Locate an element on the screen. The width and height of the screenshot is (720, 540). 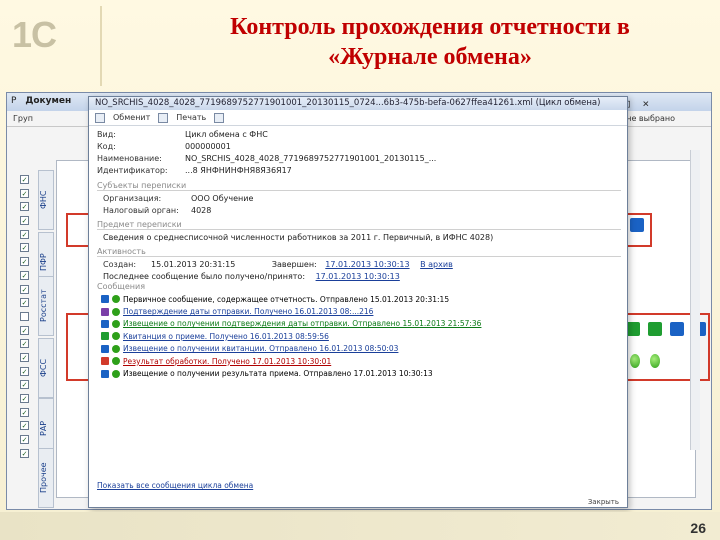
row-checkbox is located at coordinates (24, 316).